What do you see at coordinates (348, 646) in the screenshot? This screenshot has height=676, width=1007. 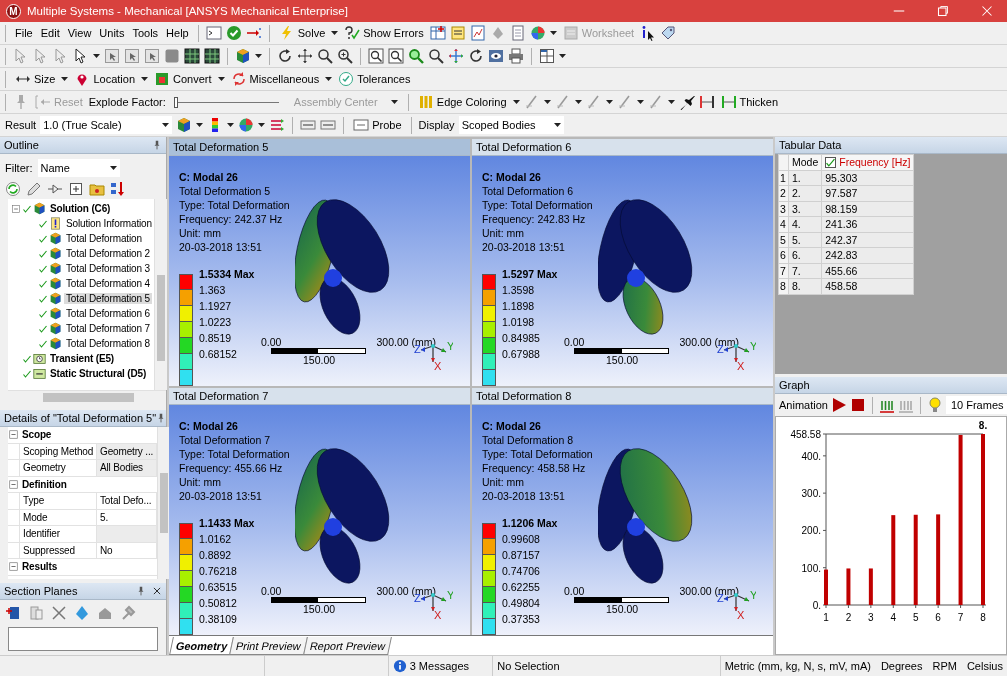 I see `view-tab: Report Preview` at bounding box center [348, 646].